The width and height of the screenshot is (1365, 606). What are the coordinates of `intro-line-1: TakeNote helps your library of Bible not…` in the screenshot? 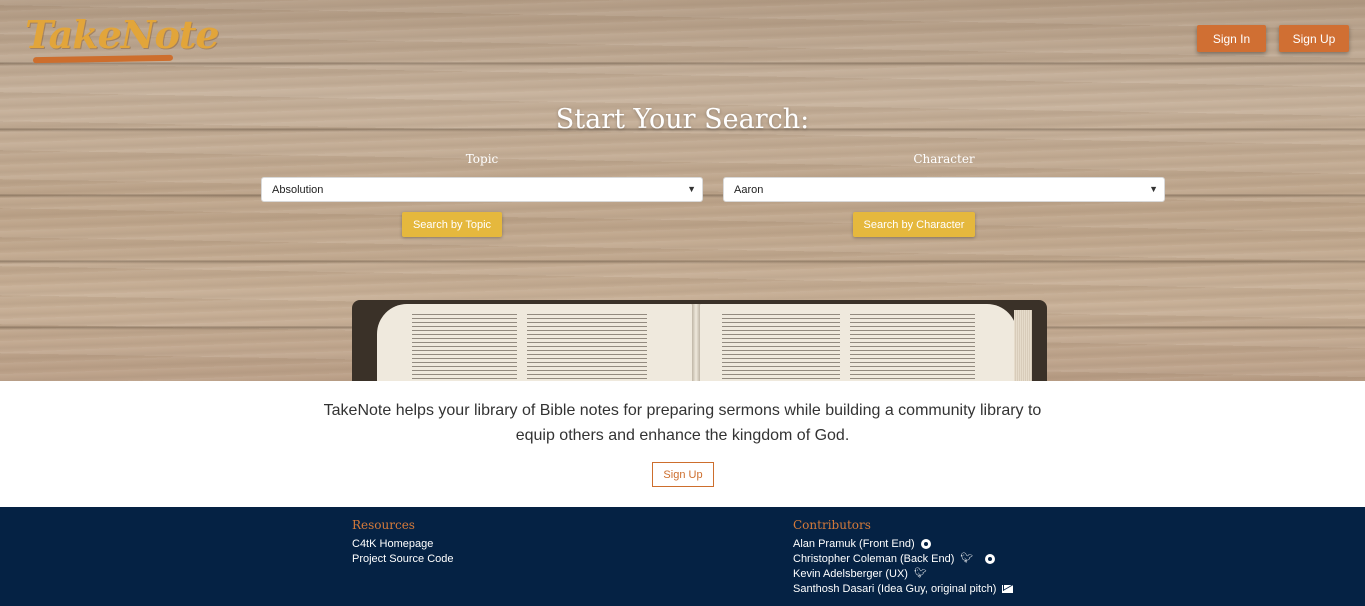 It's located at (682, 410).